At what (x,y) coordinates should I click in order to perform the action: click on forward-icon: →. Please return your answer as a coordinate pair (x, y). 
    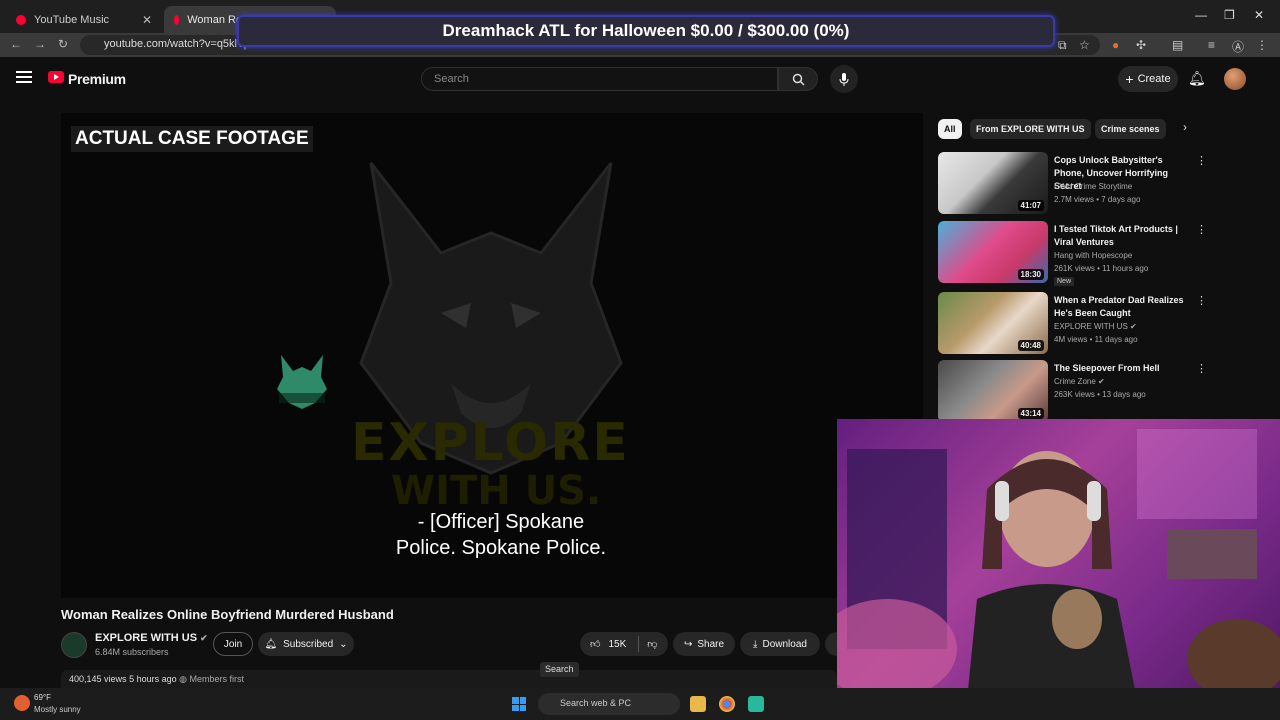
    Looking at the image, I should click on (40, 44).